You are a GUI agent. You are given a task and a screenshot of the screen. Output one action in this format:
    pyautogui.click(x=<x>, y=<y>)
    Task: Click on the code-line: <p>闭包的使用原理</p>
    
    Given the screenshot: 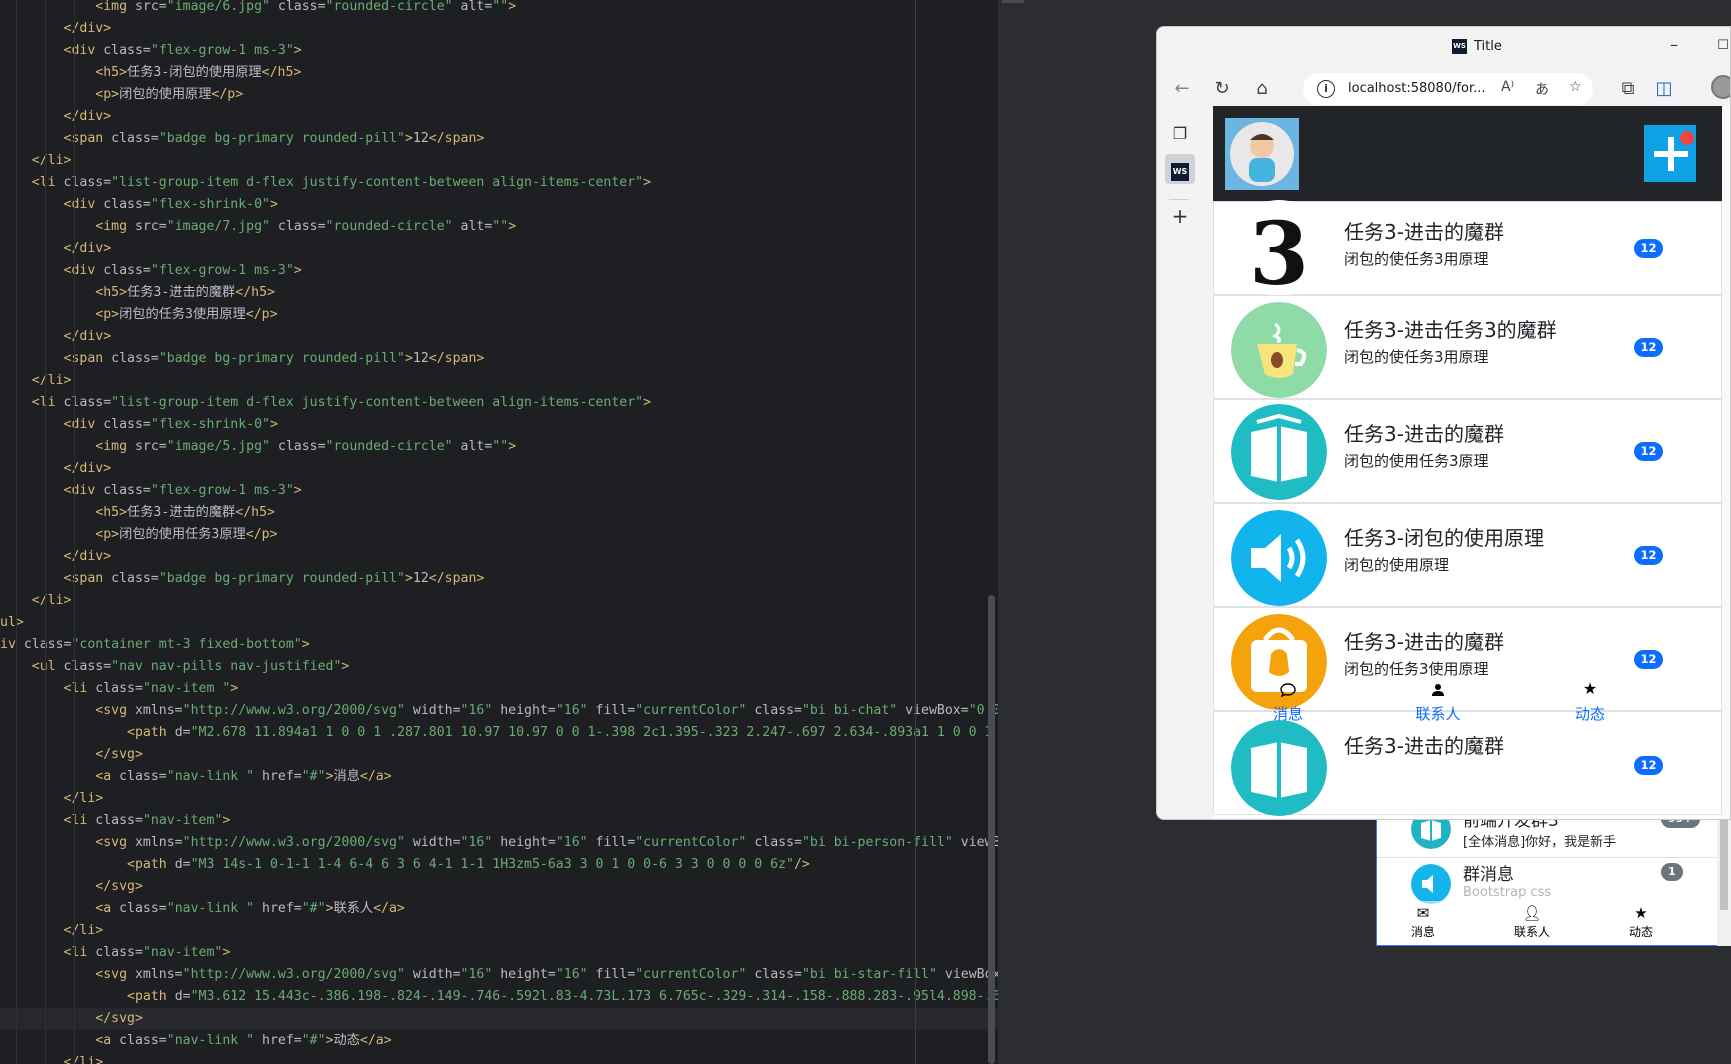 What is the action you would take?
    pyautogui.click(x=499, y=95)
    